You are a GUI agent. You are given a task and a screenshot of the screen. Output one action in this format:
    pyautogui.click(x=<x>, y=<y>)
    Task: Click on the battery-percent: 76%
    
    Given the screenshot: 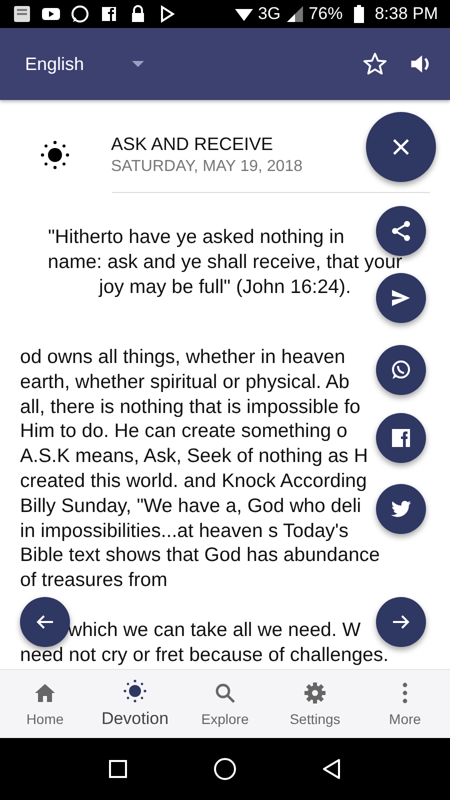 What is the action you would take?
    pyautogui.click(x=325, y=14)
    